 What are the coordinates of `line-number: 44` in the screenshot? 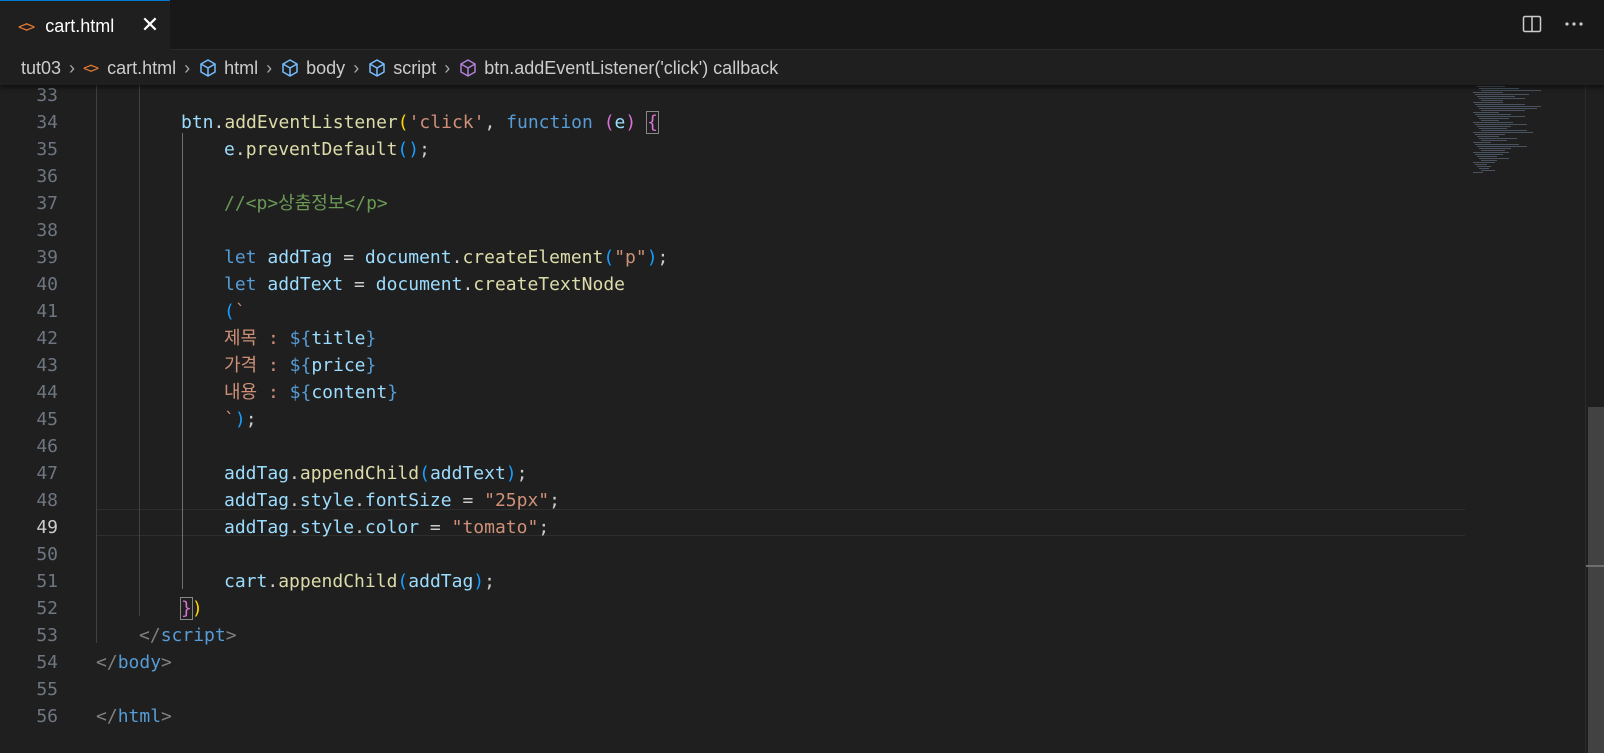 It's located at (29, 392).